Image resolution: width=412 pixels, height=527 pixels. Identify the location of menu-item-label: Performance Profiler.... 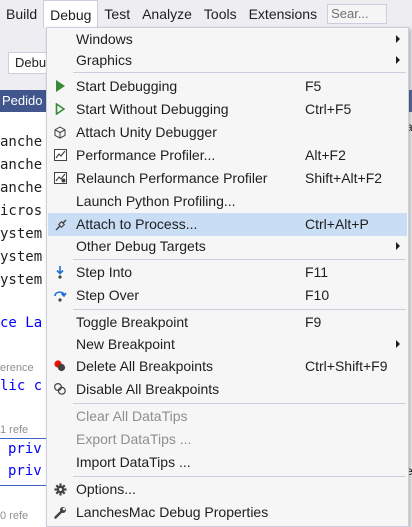
(146, 155).